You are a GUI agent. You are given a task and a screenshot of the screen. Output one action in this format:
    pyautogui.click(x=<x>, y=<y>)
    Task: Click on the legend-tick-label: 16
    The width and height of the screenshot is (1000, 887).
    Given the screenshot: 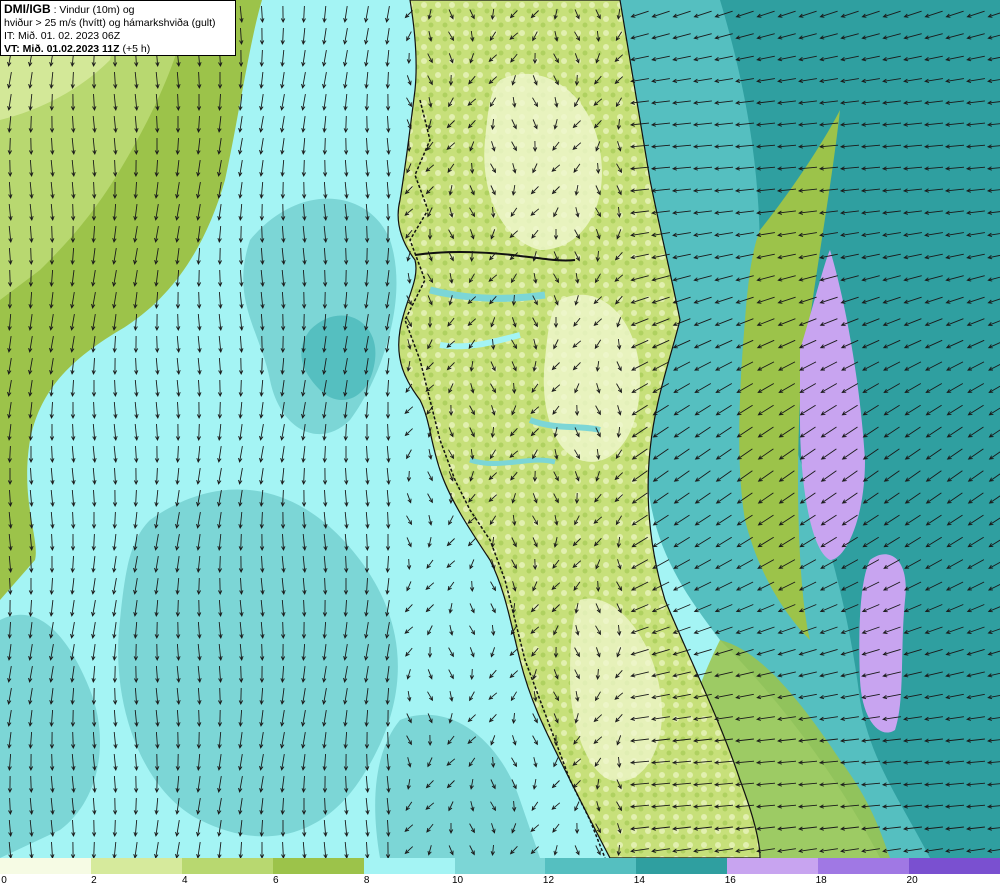 What is the action you would take?
    pyautogui.click(x=730, y=880)
    